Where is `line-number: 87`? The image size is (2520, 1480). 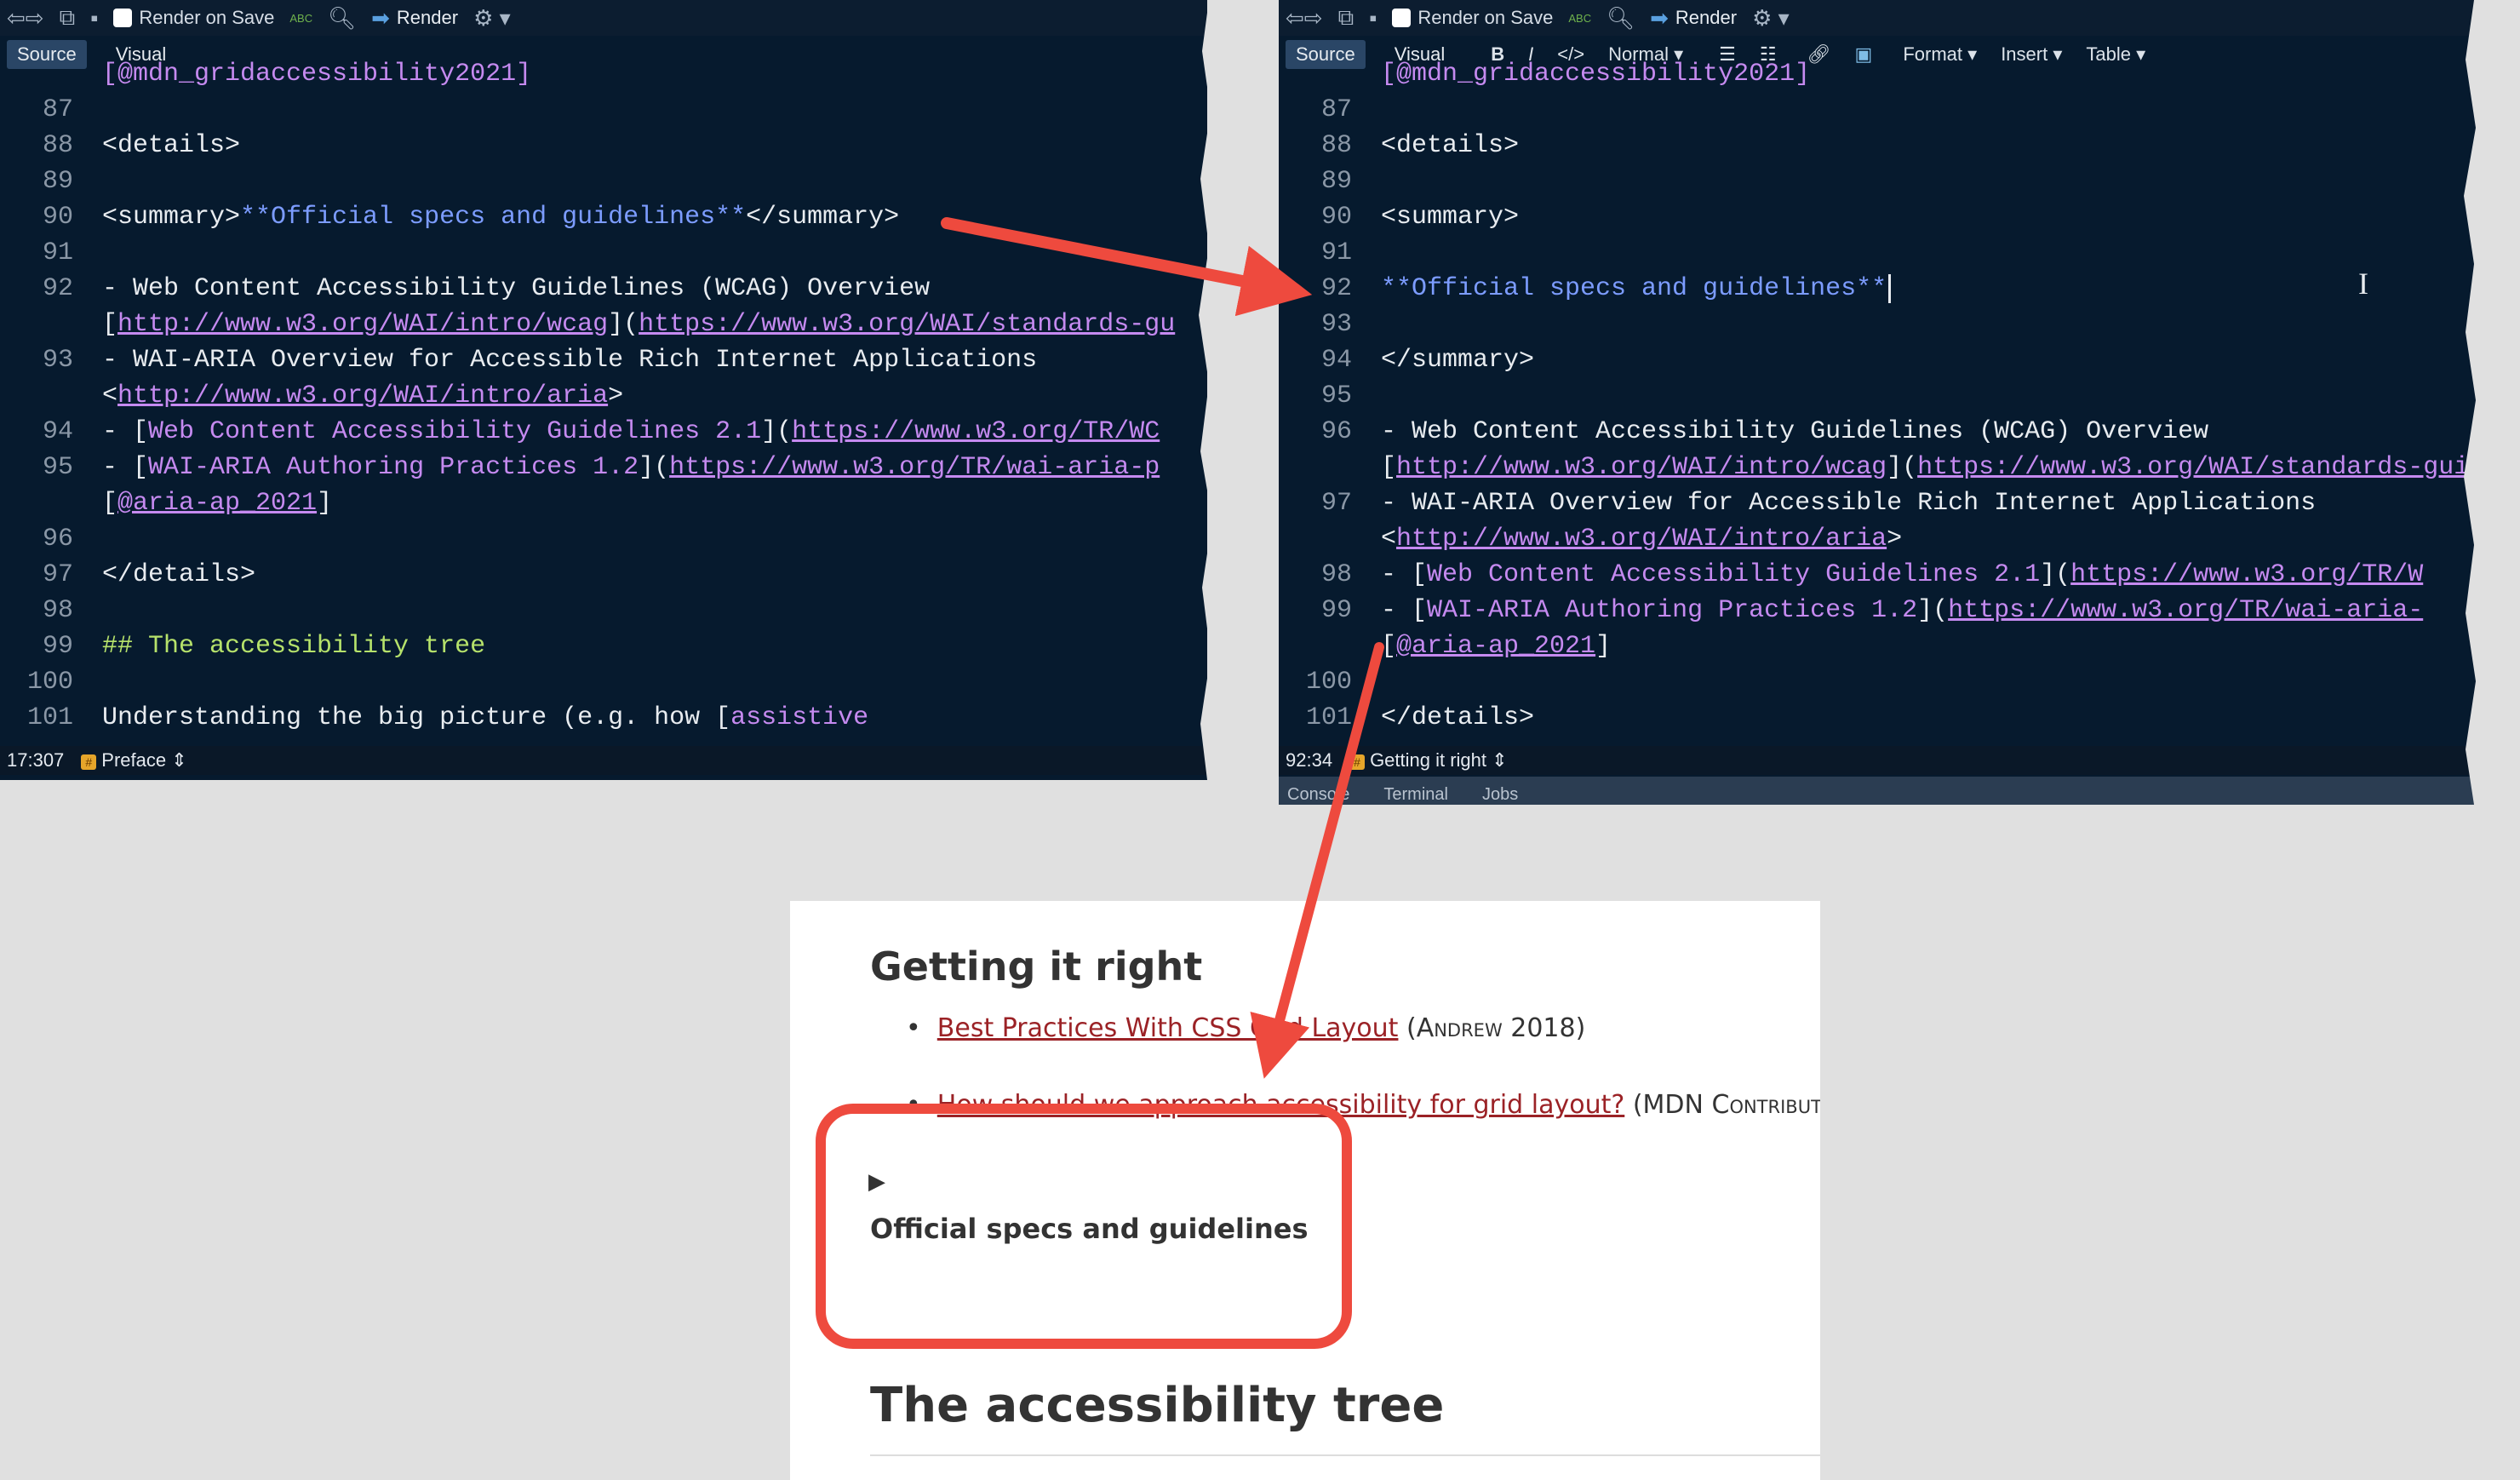 line-number: 87 is located at coordinates (57, 110).